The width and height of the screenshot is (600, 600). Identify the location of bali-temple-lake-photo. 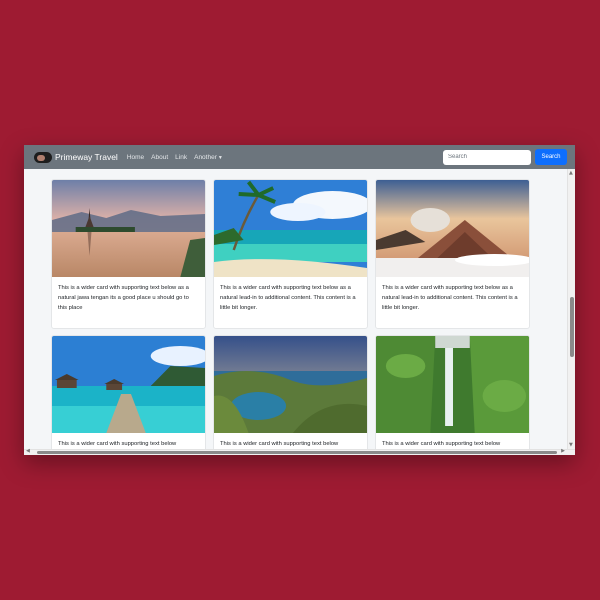
(128, 228).